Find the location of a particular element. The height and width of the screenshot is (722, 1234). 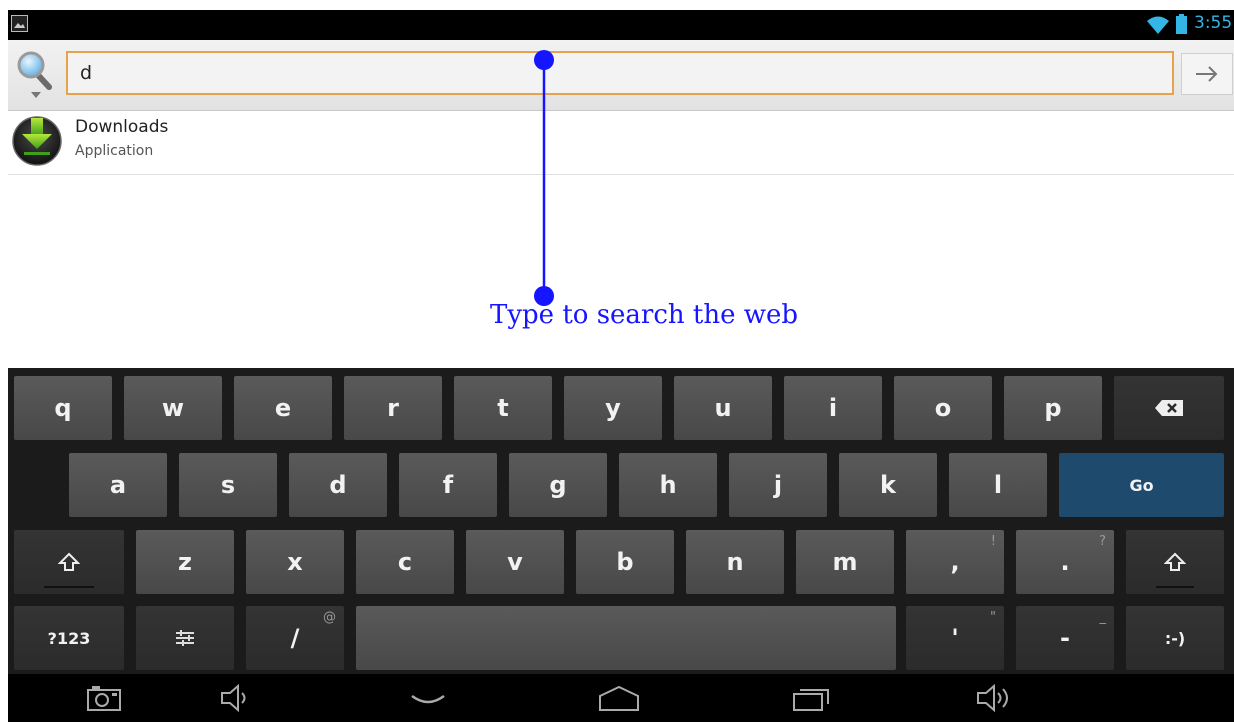

key-comma-label: , is located at coordinates (955, 562).